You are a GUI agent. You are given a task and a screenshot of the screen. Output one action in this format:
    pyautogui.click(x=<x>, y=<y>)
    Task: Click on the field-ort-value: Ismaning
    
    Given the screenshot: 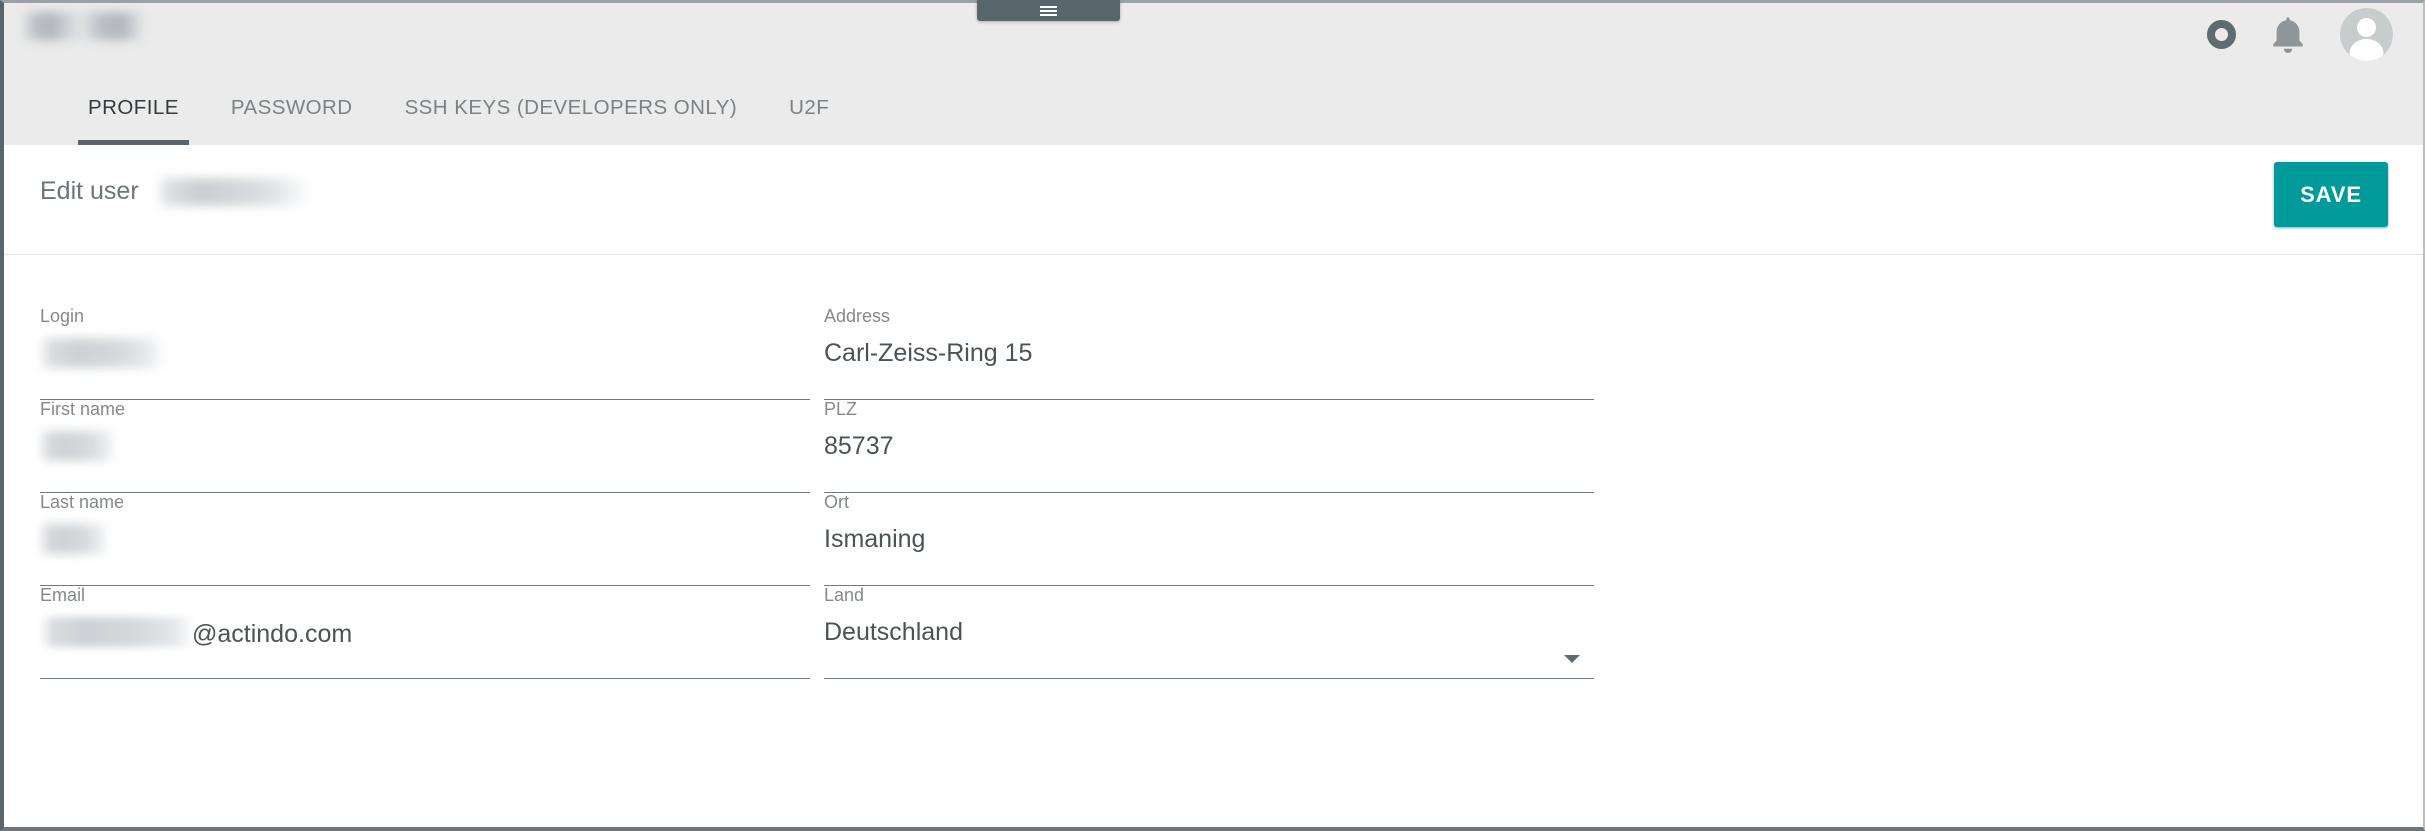 What is the action you would take?
    pyautogui.click(x=1209, y=539)
    